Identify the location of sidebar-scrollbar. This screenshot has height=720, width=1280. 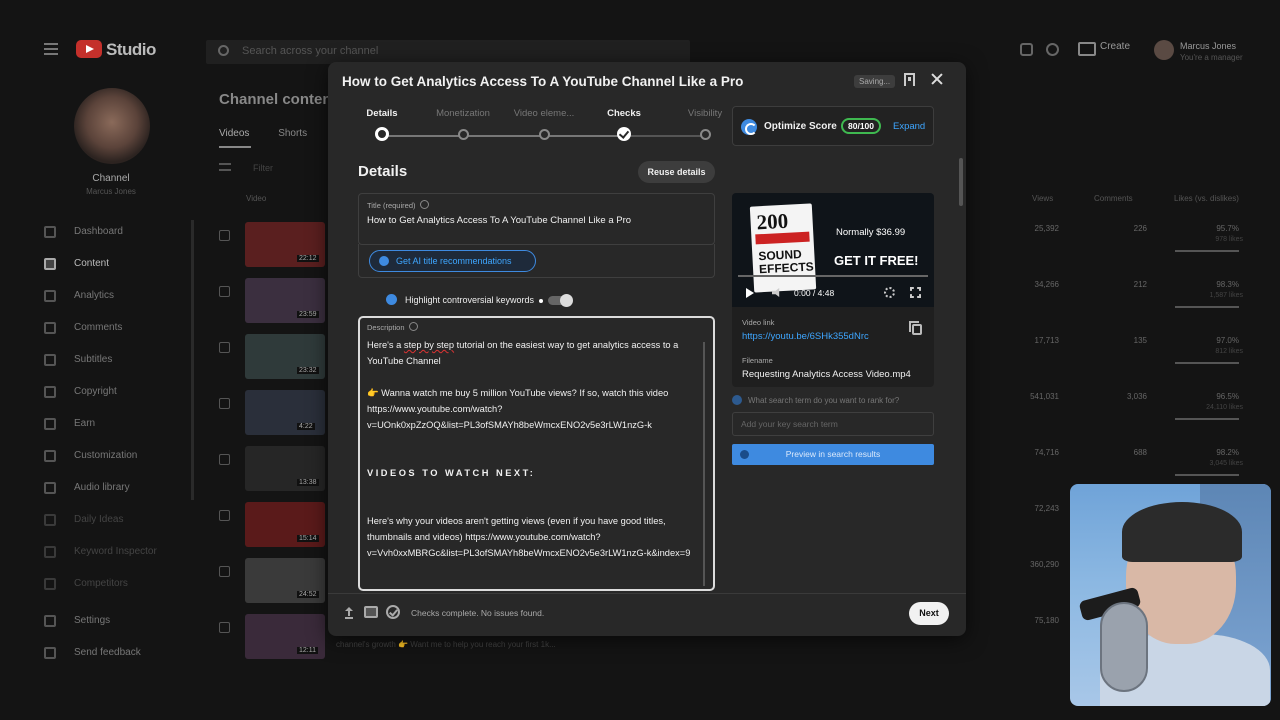
(192, 360).